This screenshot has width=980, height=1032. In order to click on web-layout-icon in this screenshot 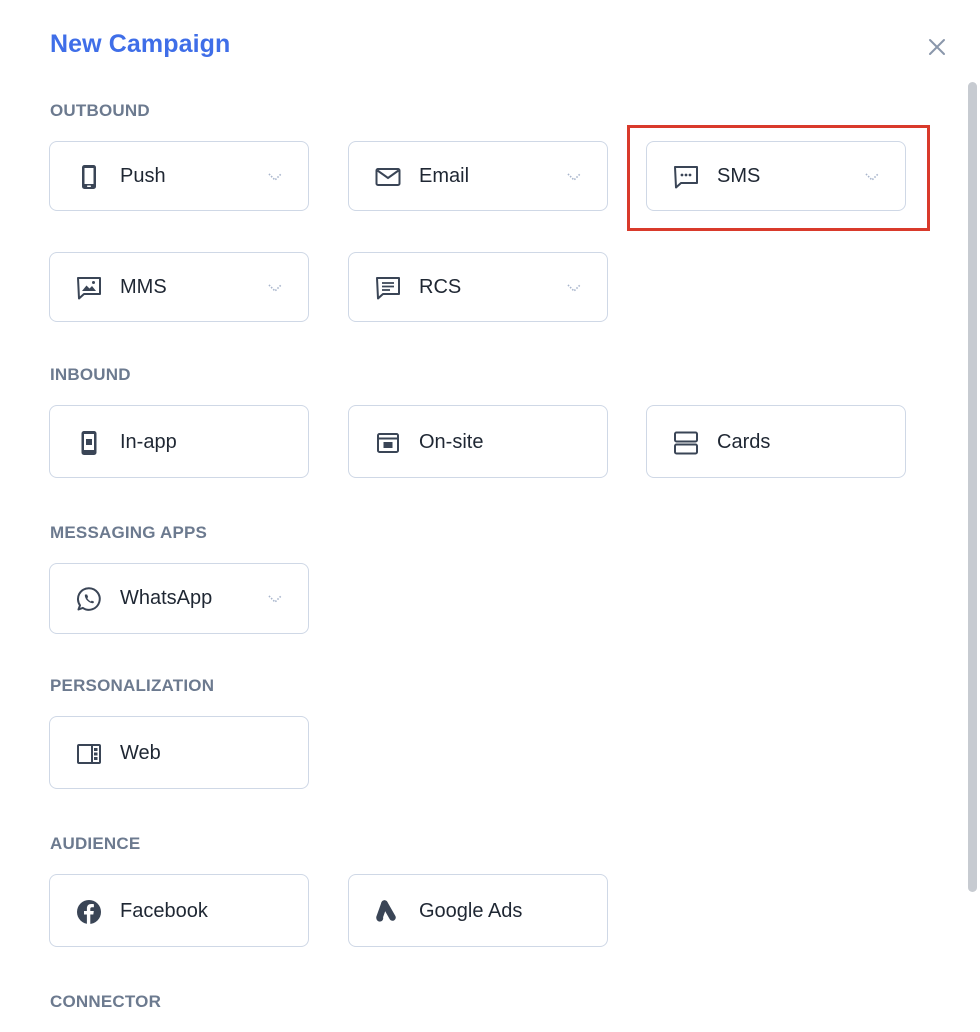, I will do `click(89, 754)`.